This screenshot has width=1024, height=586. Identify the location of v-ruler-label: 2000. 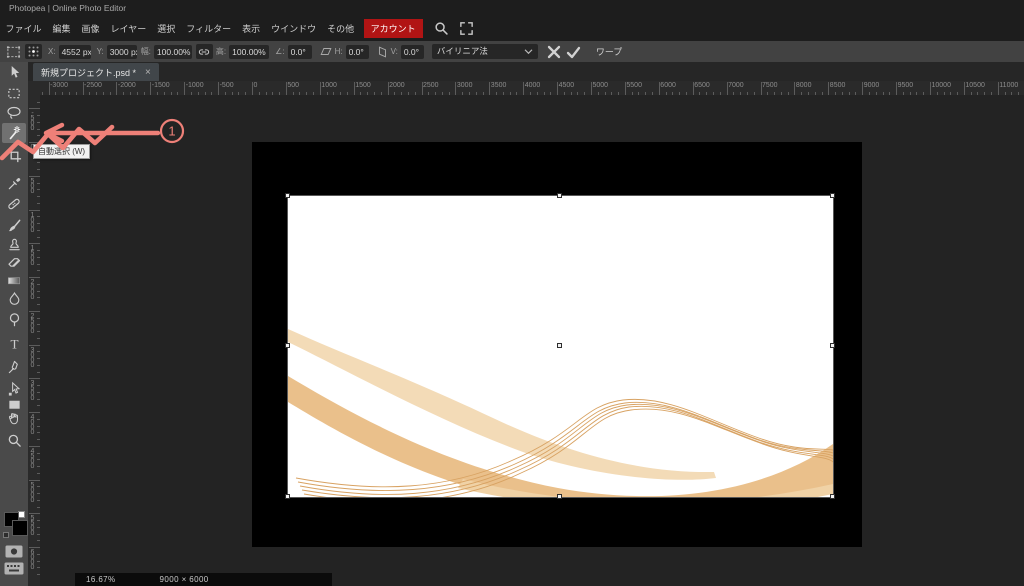
(32, 289).